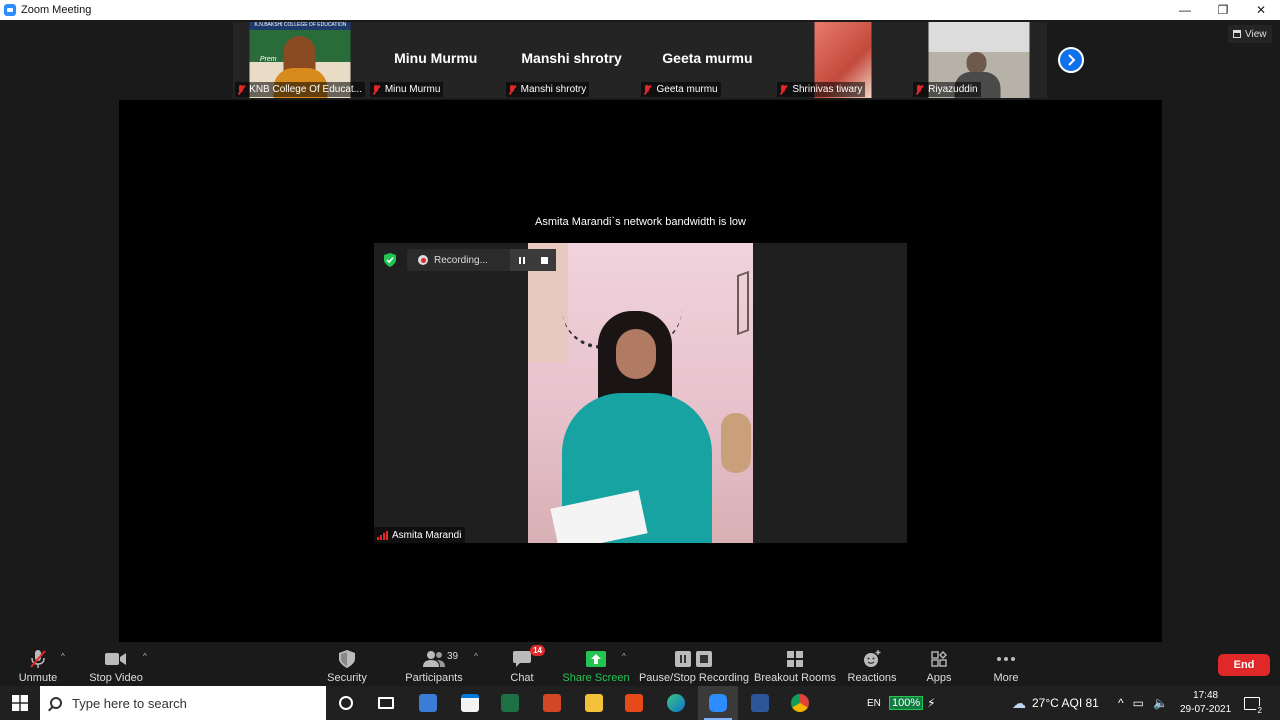  I want to click on close-button: ✕, so click(1261, 10).